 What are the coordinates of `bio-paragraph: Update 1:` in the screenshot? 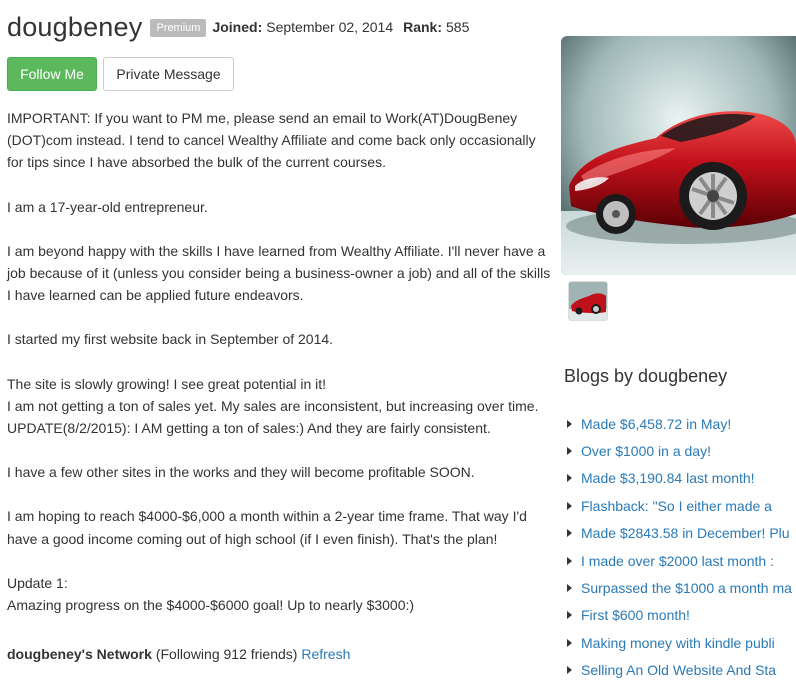 It's located at (37, 582).